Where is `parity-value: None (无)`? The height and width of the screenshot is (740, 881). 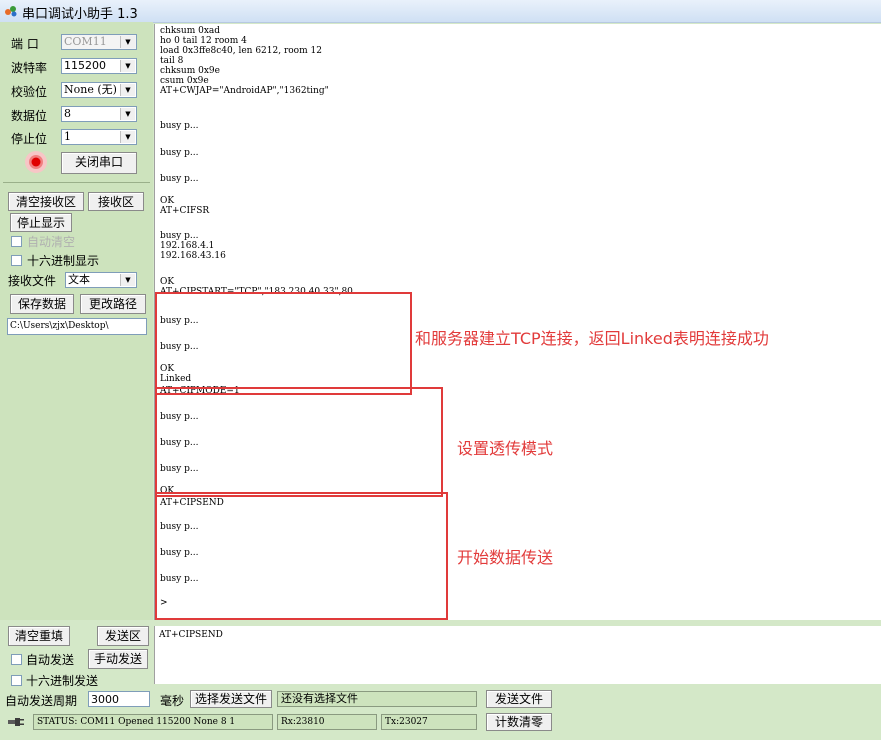
parity-value: None (无) is located at coordinates (90, 89).